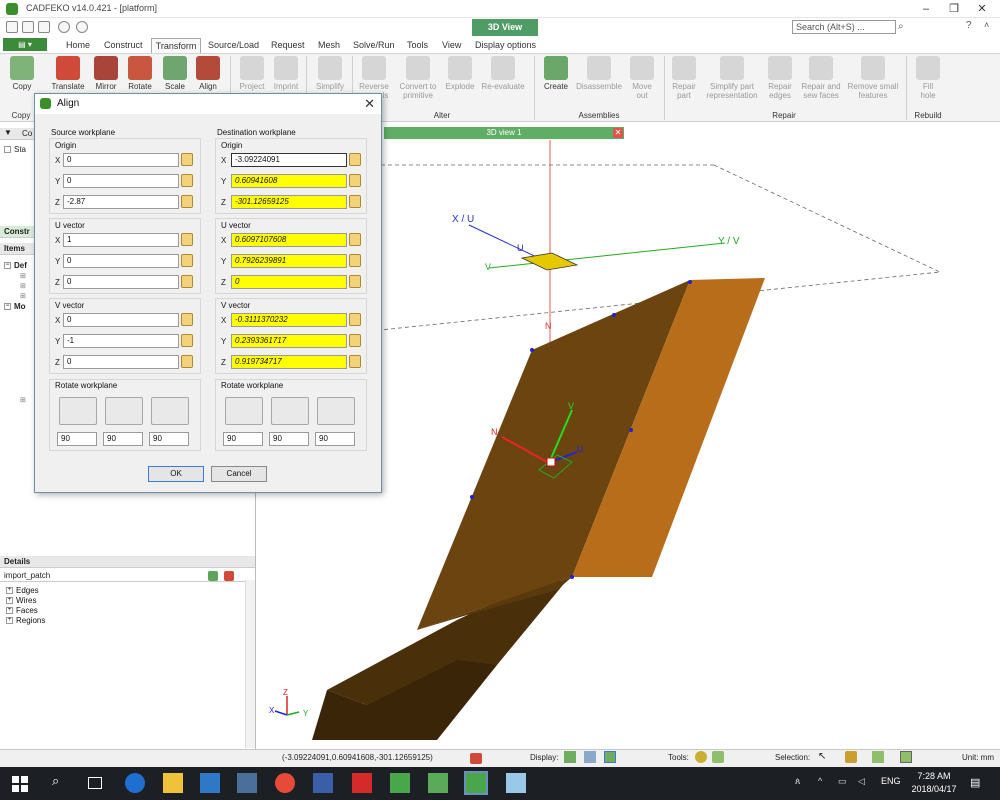  What do you see at coordinates (176, 474) in the screenshot?
I see `ok-button: OK` at bounding box center [176, 474].